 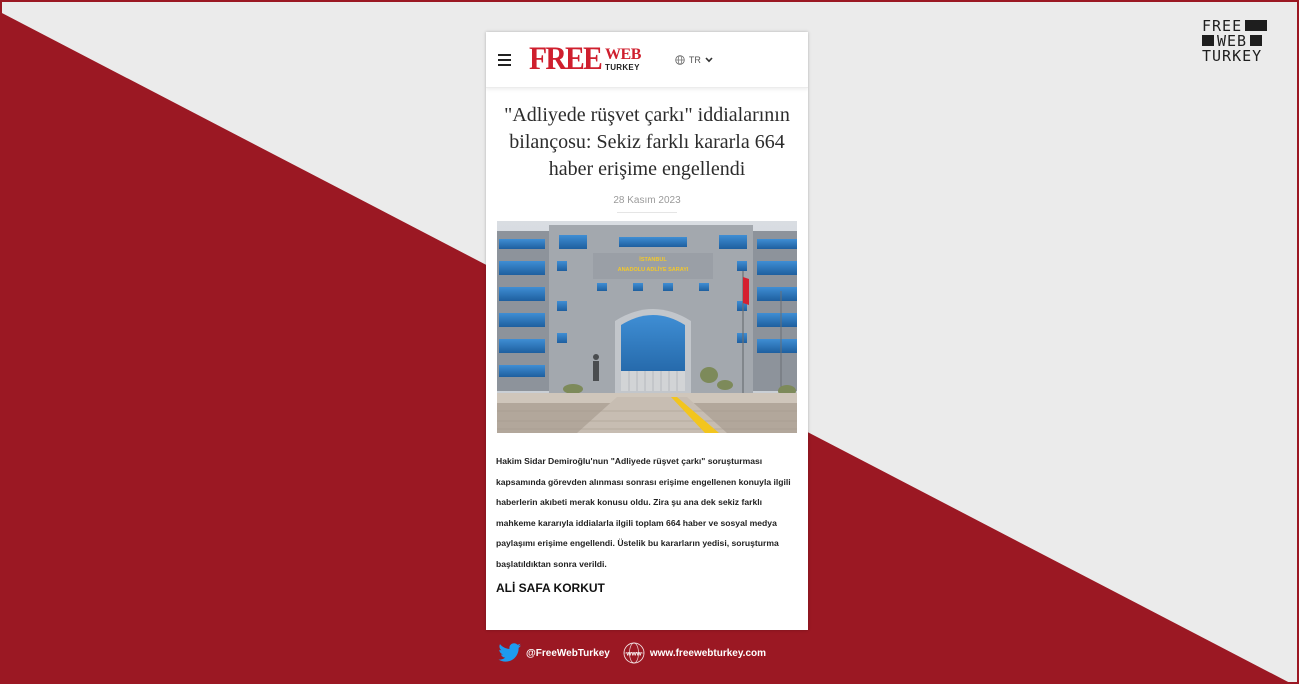 I want to click on article-date: 28 Kasım 2023, so click(x=647, y=200).